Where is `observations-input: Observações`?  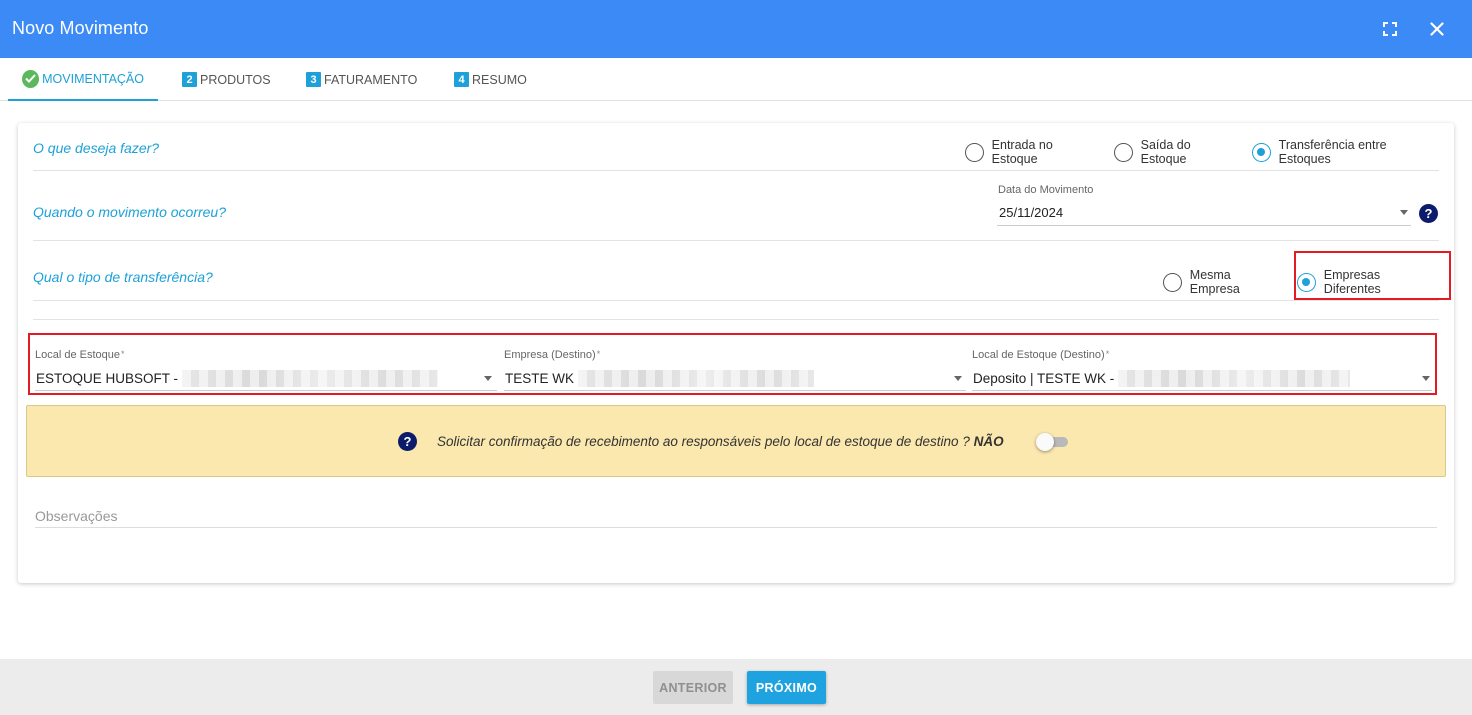 observations-input: Observações is located at coordinates (76, 516).